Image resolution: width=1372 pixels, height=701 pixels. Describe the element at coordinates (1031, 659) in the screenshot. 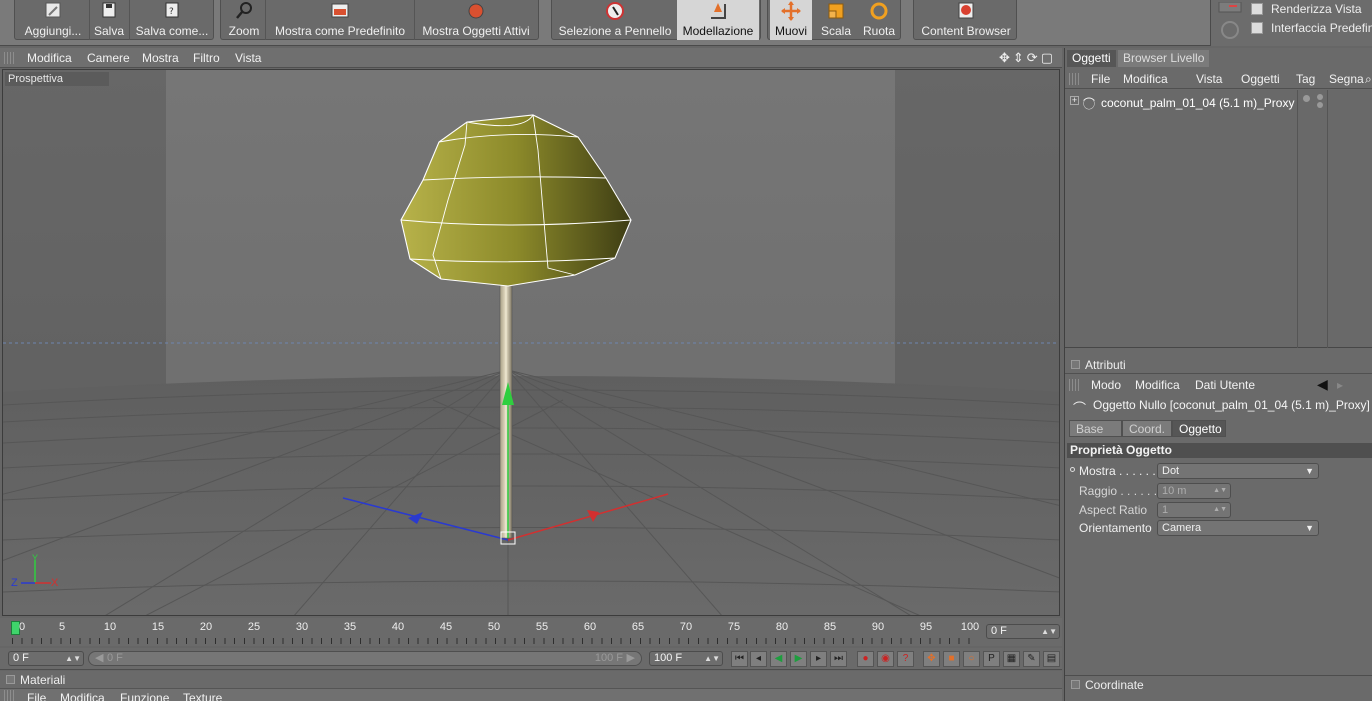

I see `scheme-icon: ✎` at that location.